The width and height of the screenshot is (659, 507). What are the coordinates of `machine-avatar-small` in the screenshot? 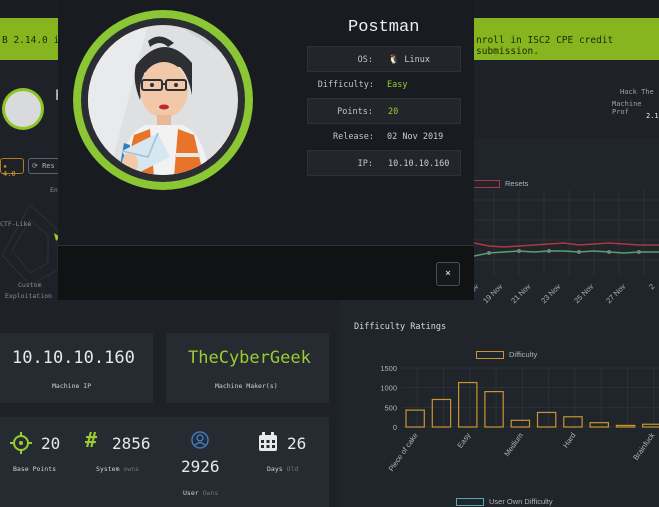 It's located at (23, 109).